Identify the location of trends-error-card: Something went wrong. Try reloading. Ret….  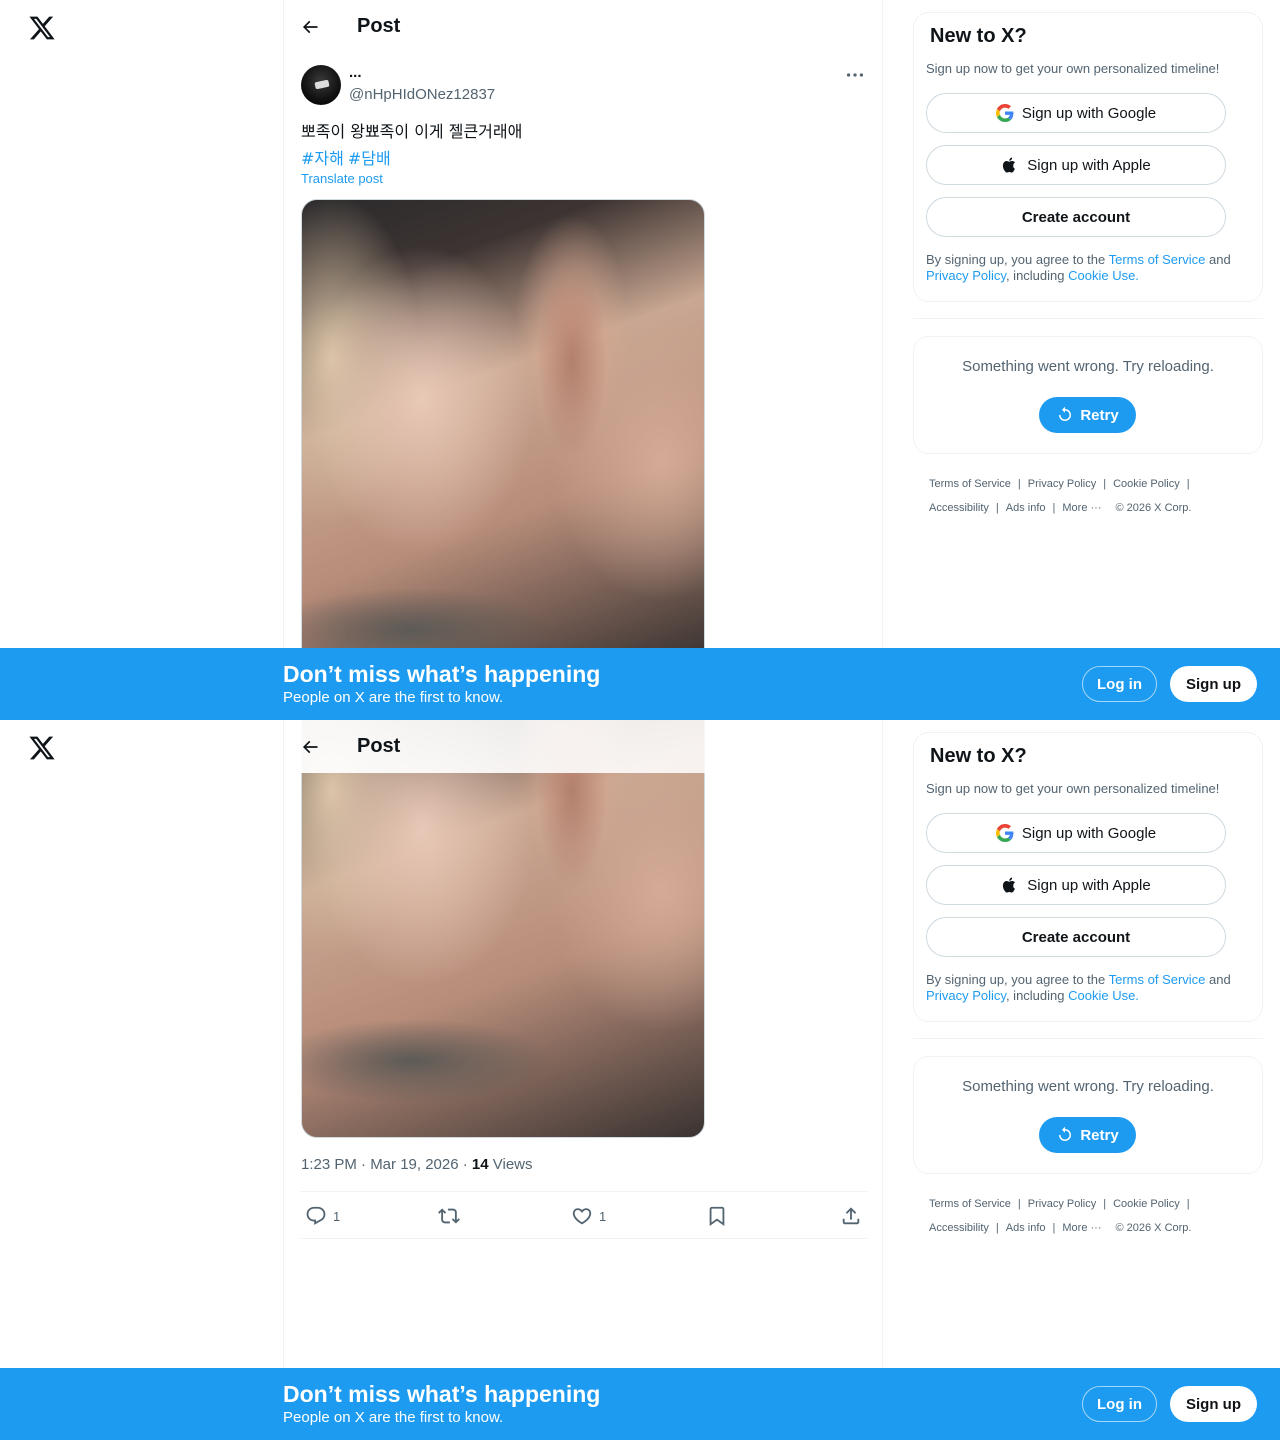
(1088, 1115).